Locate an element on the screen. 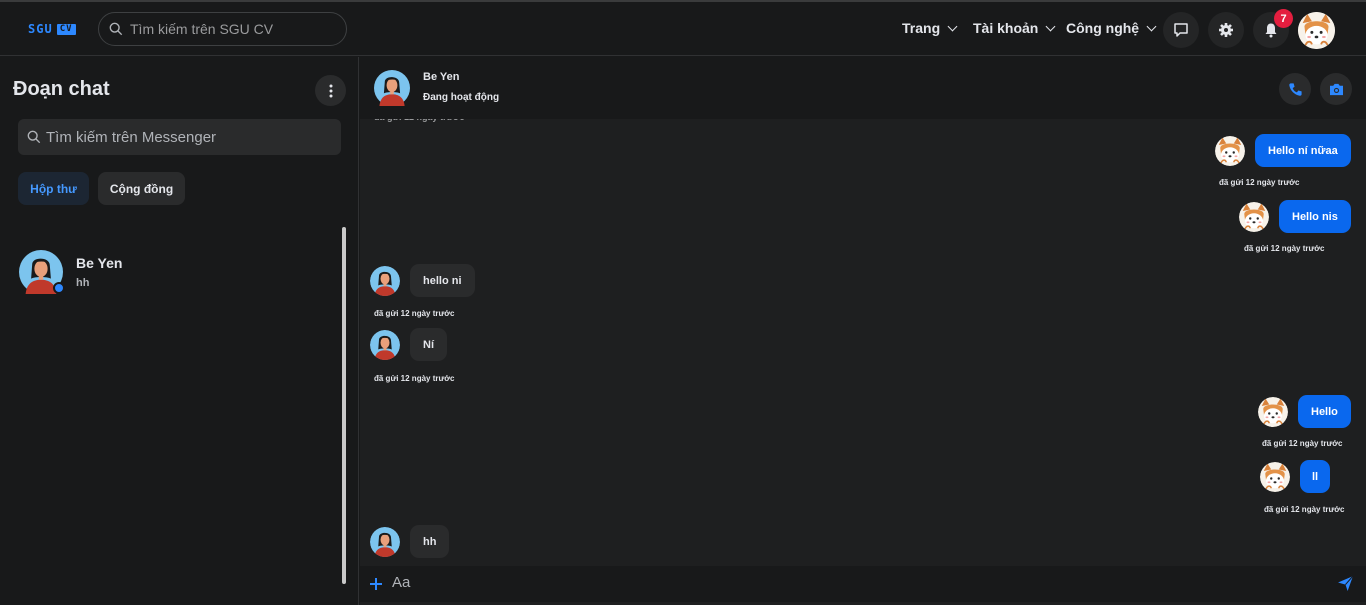 Image resolution: width=1366 pixels, height=605 pixels. menu-label: Tài khoản is located at coordinates (1006, 28).